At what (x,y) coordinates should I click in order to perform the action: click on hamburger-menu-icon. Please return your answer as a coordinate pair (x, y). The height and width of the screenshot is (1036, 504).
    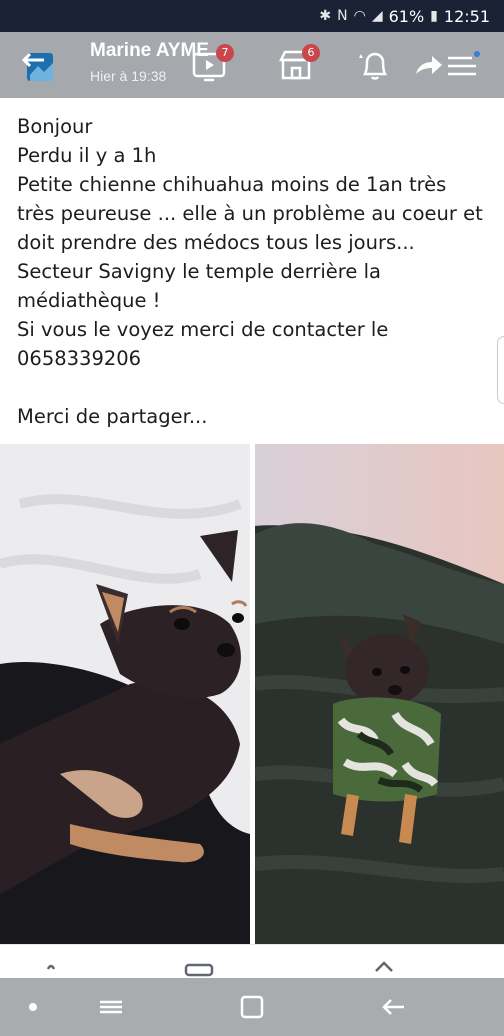
    Looking at the image, I should click on (464, 63).